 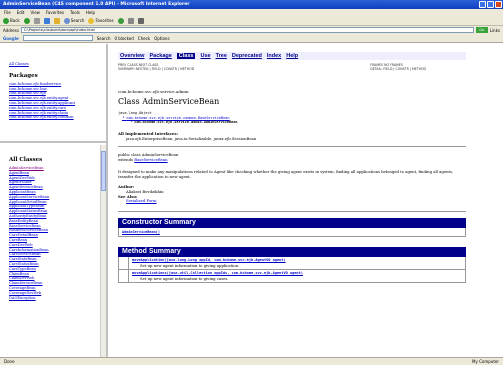 What do you see at coordinates (104, 38) in the screenshot?
I see `google-search-button: Search` at bounding box center [104, 38].